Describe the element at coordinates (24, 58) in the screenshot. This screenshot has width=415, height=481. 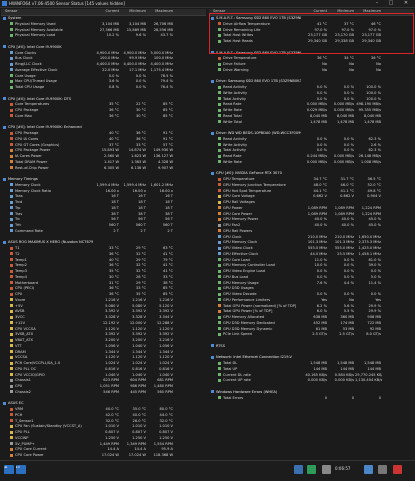
I see `sensor-name: Bus Clock` at that location.